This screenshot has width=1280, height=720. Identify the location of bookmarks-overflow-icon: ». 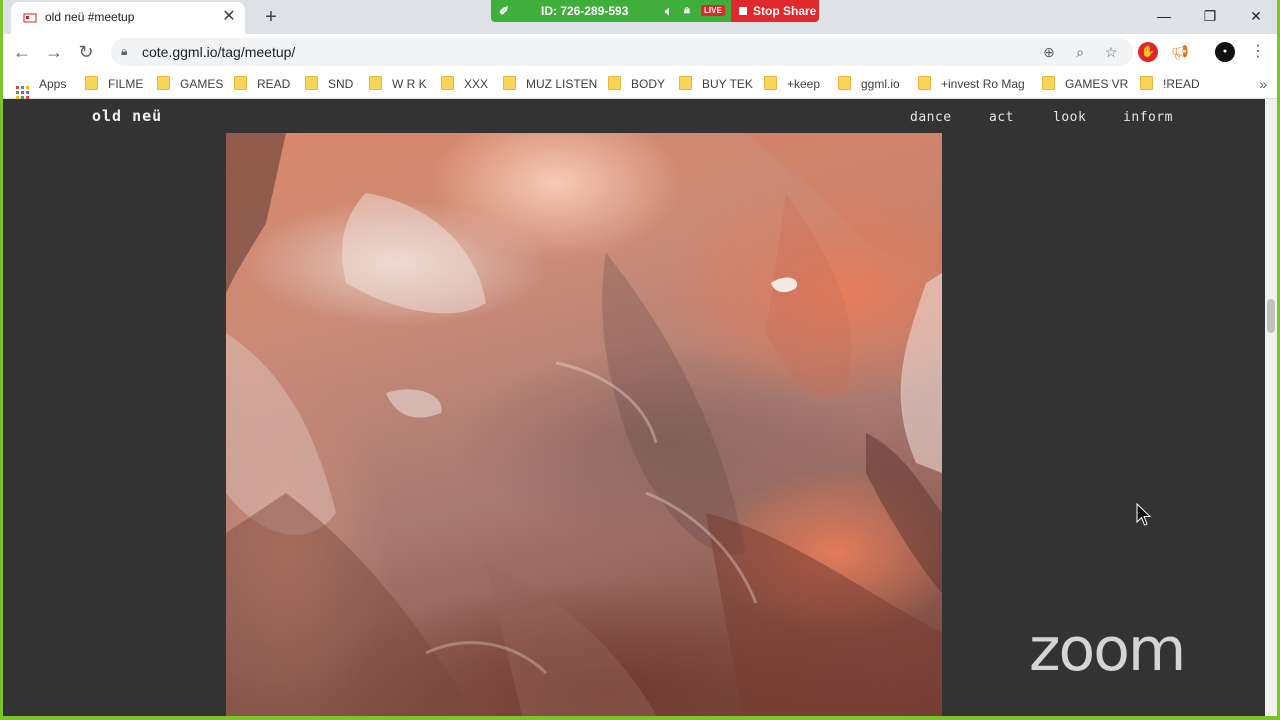
(1263, 84).